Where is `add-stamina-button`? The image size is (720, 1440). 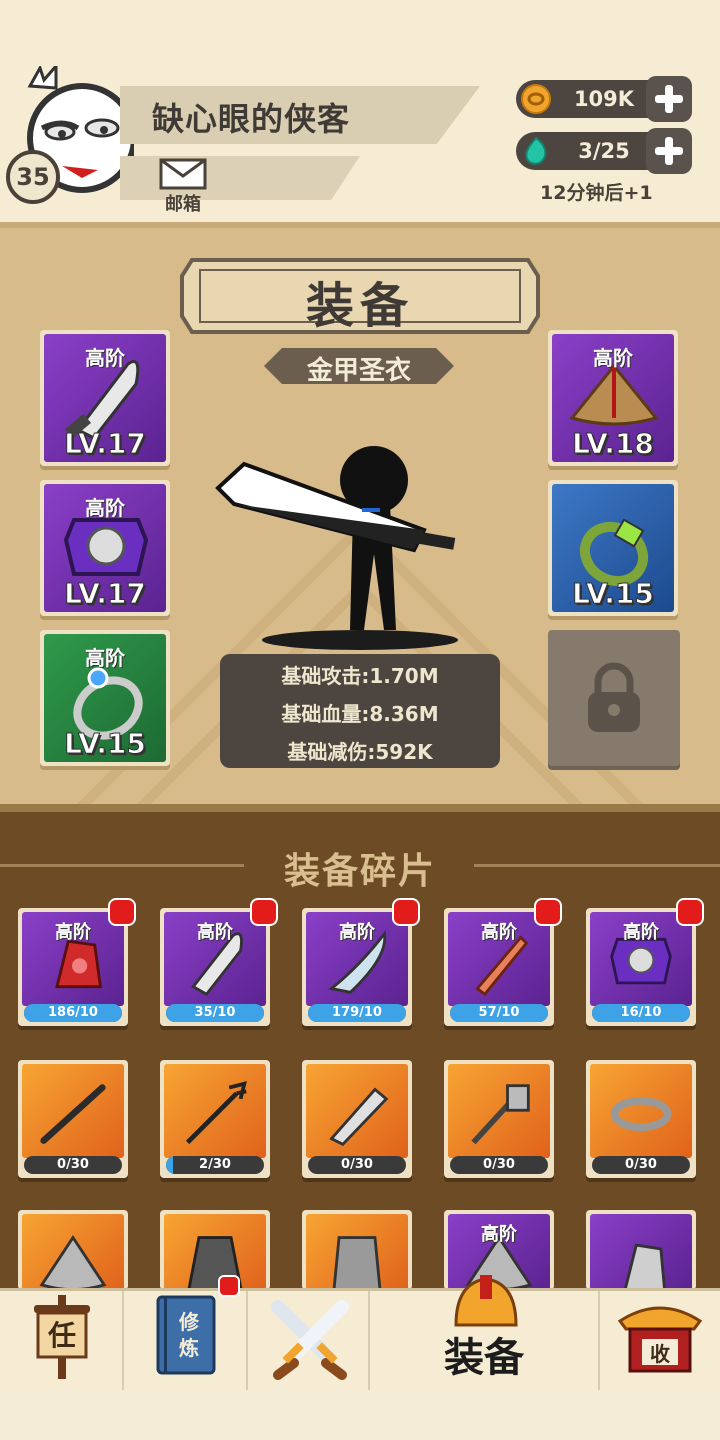 add-stamina-button is located at coordinates (669, 151).